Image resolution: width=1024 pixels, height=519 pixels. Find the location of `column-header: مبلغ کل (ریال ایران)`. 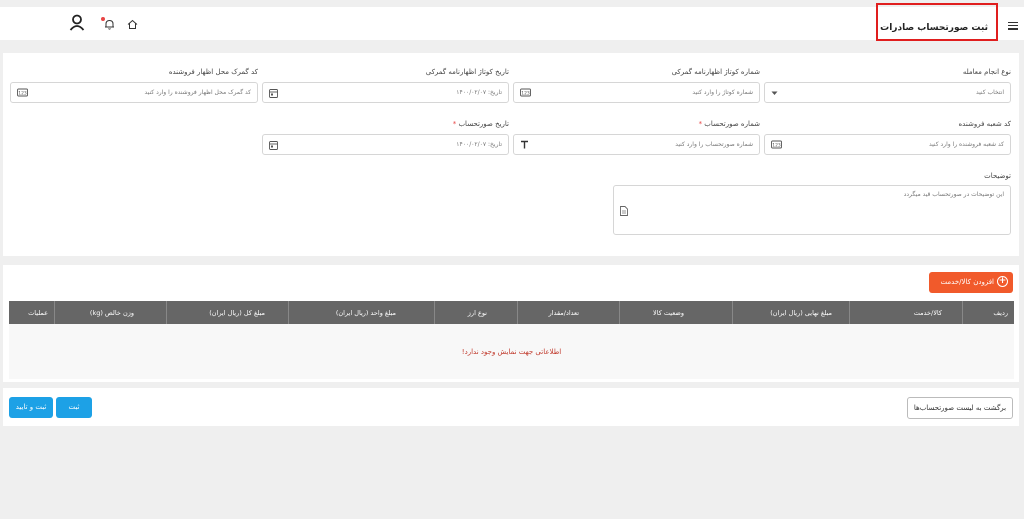

column-header: مبلغ کل (ریال ایران) is located at coordinates (227, 312).